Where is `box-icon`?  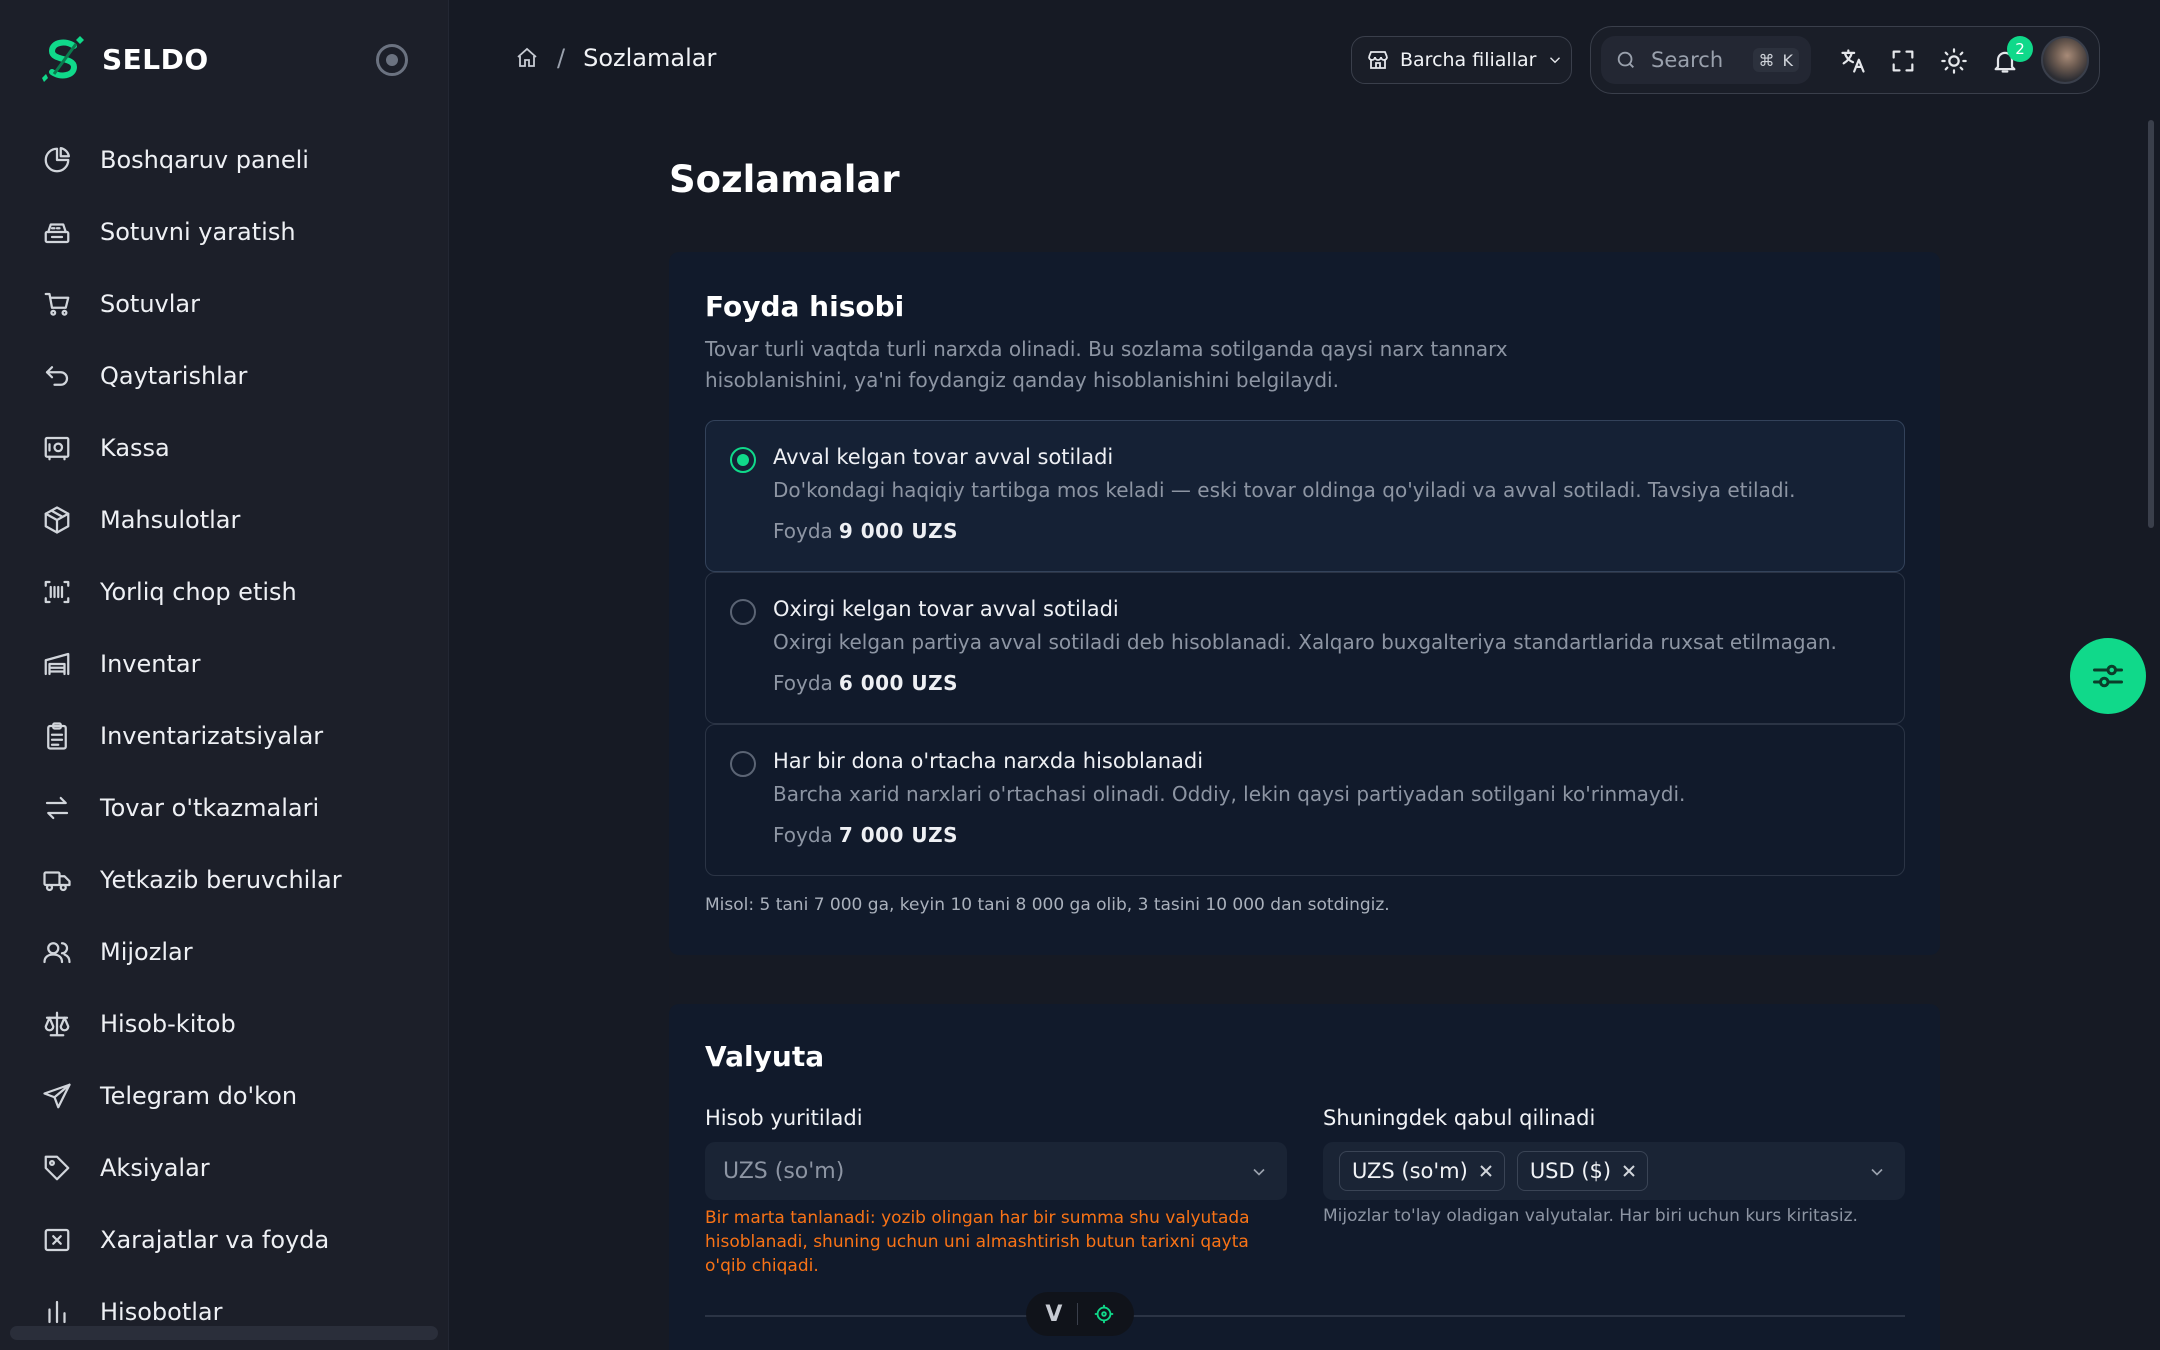 box-icon is located at coordinates (57, 520).